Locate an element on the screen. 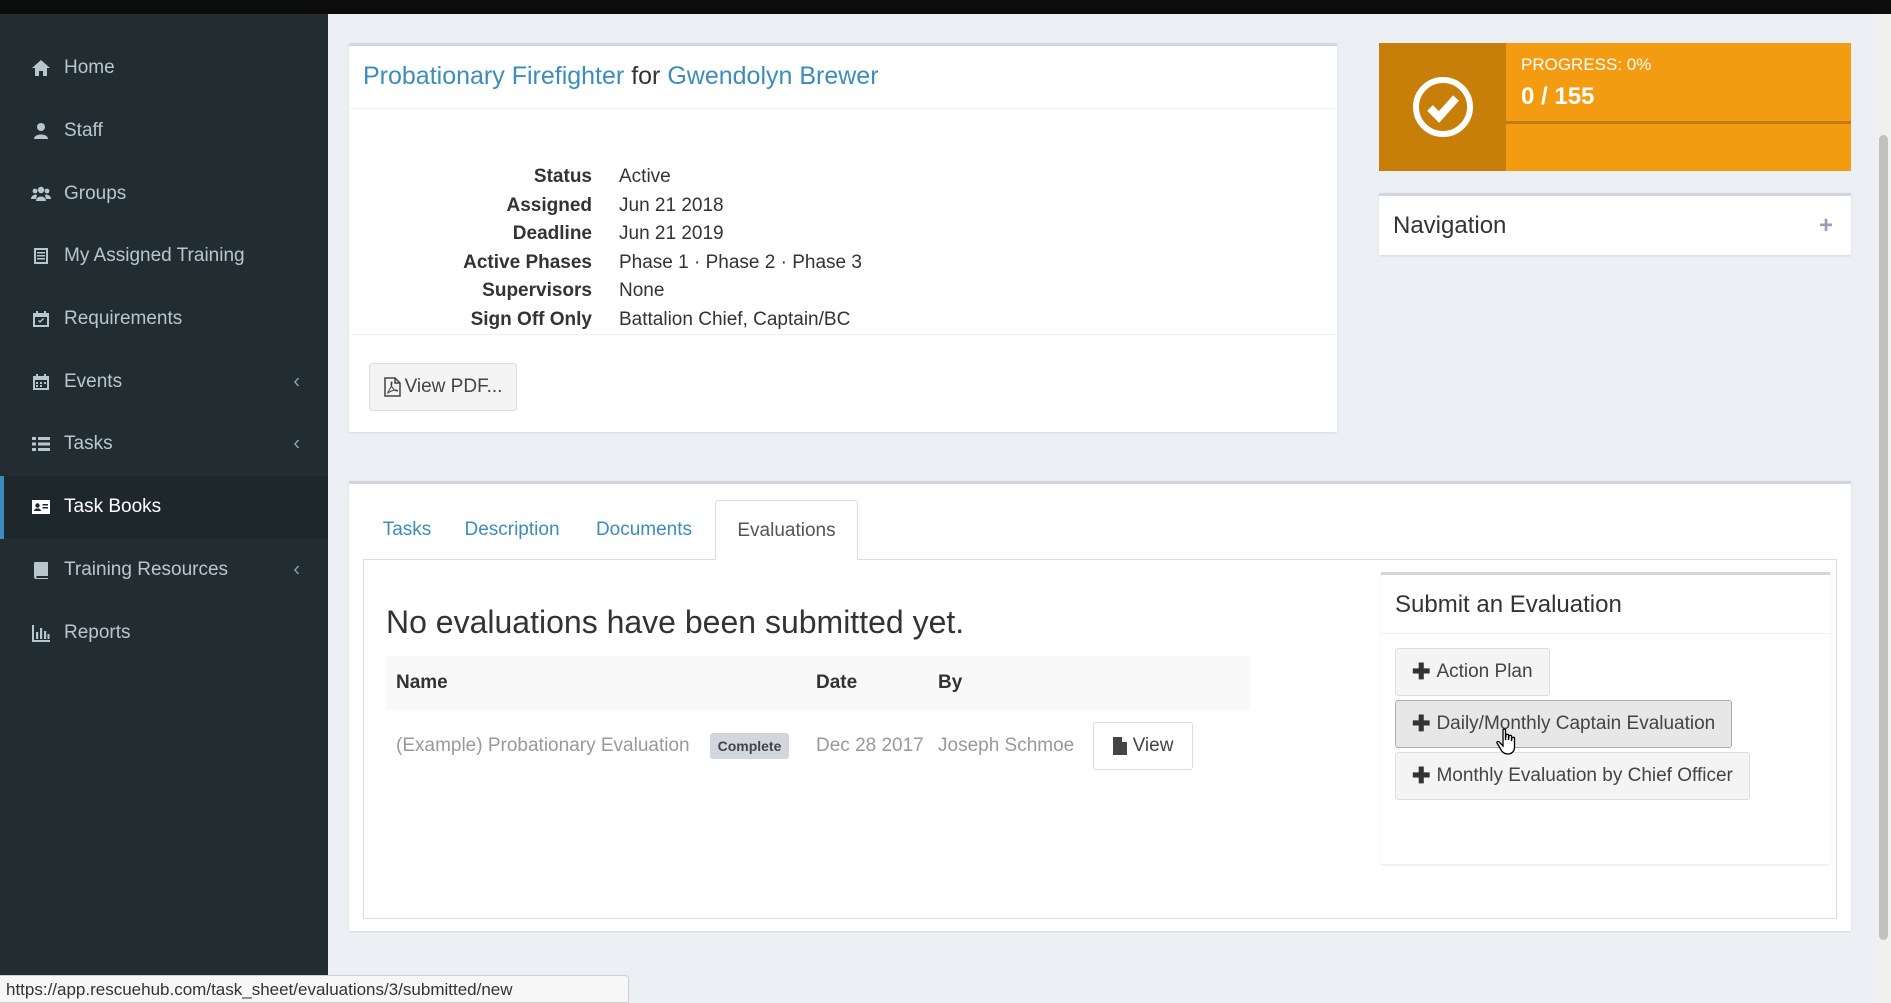 The width and height of the screenshot is (1891, 1003). navigation-box: Navigation + is located at coordinates (1615, 224).